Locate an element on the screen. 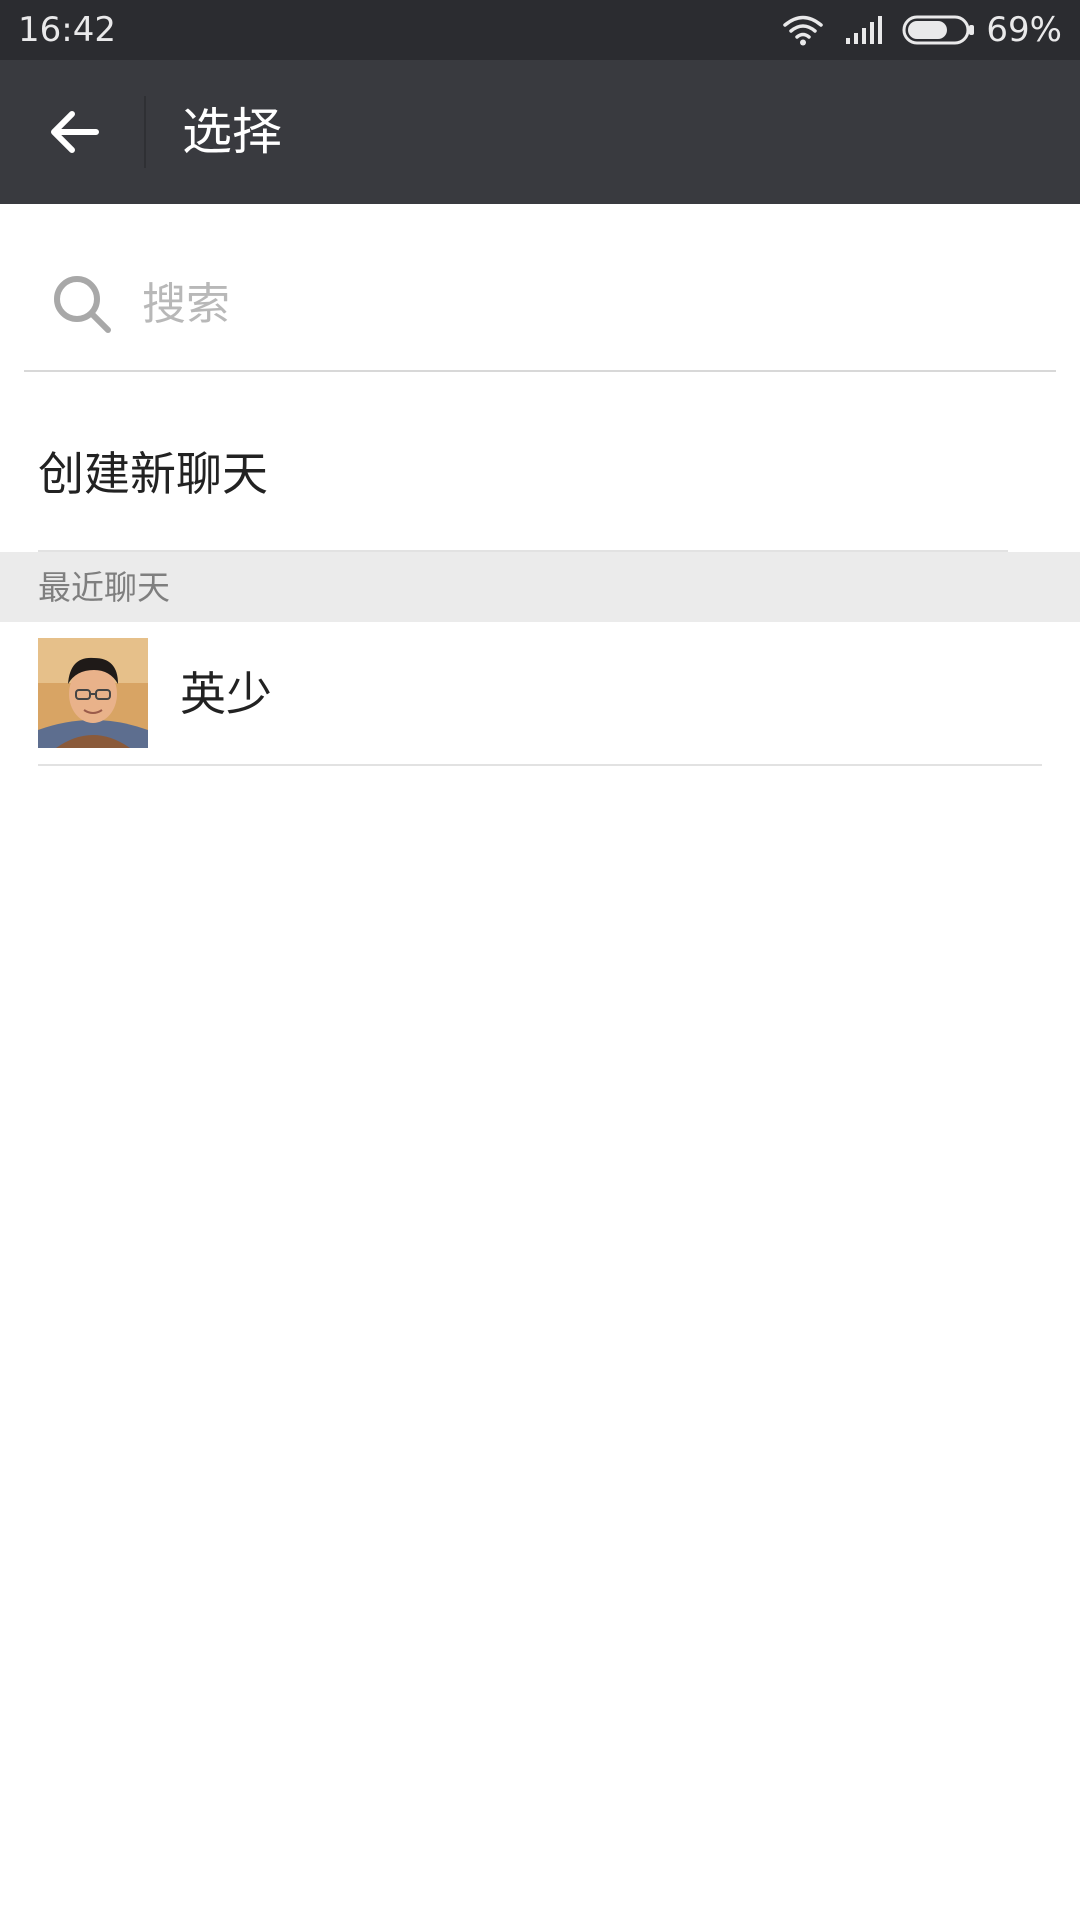  app-bar-divider is located at coordinates (145, 132).